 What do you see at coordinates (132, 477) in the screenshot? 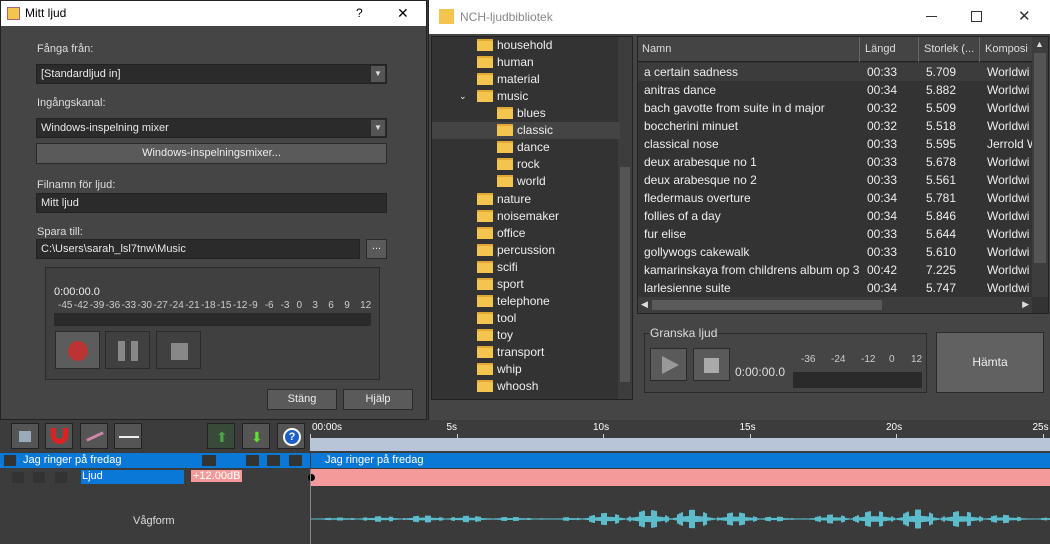
I see `lane-select: Ljud` at bounding box center [132, 477].